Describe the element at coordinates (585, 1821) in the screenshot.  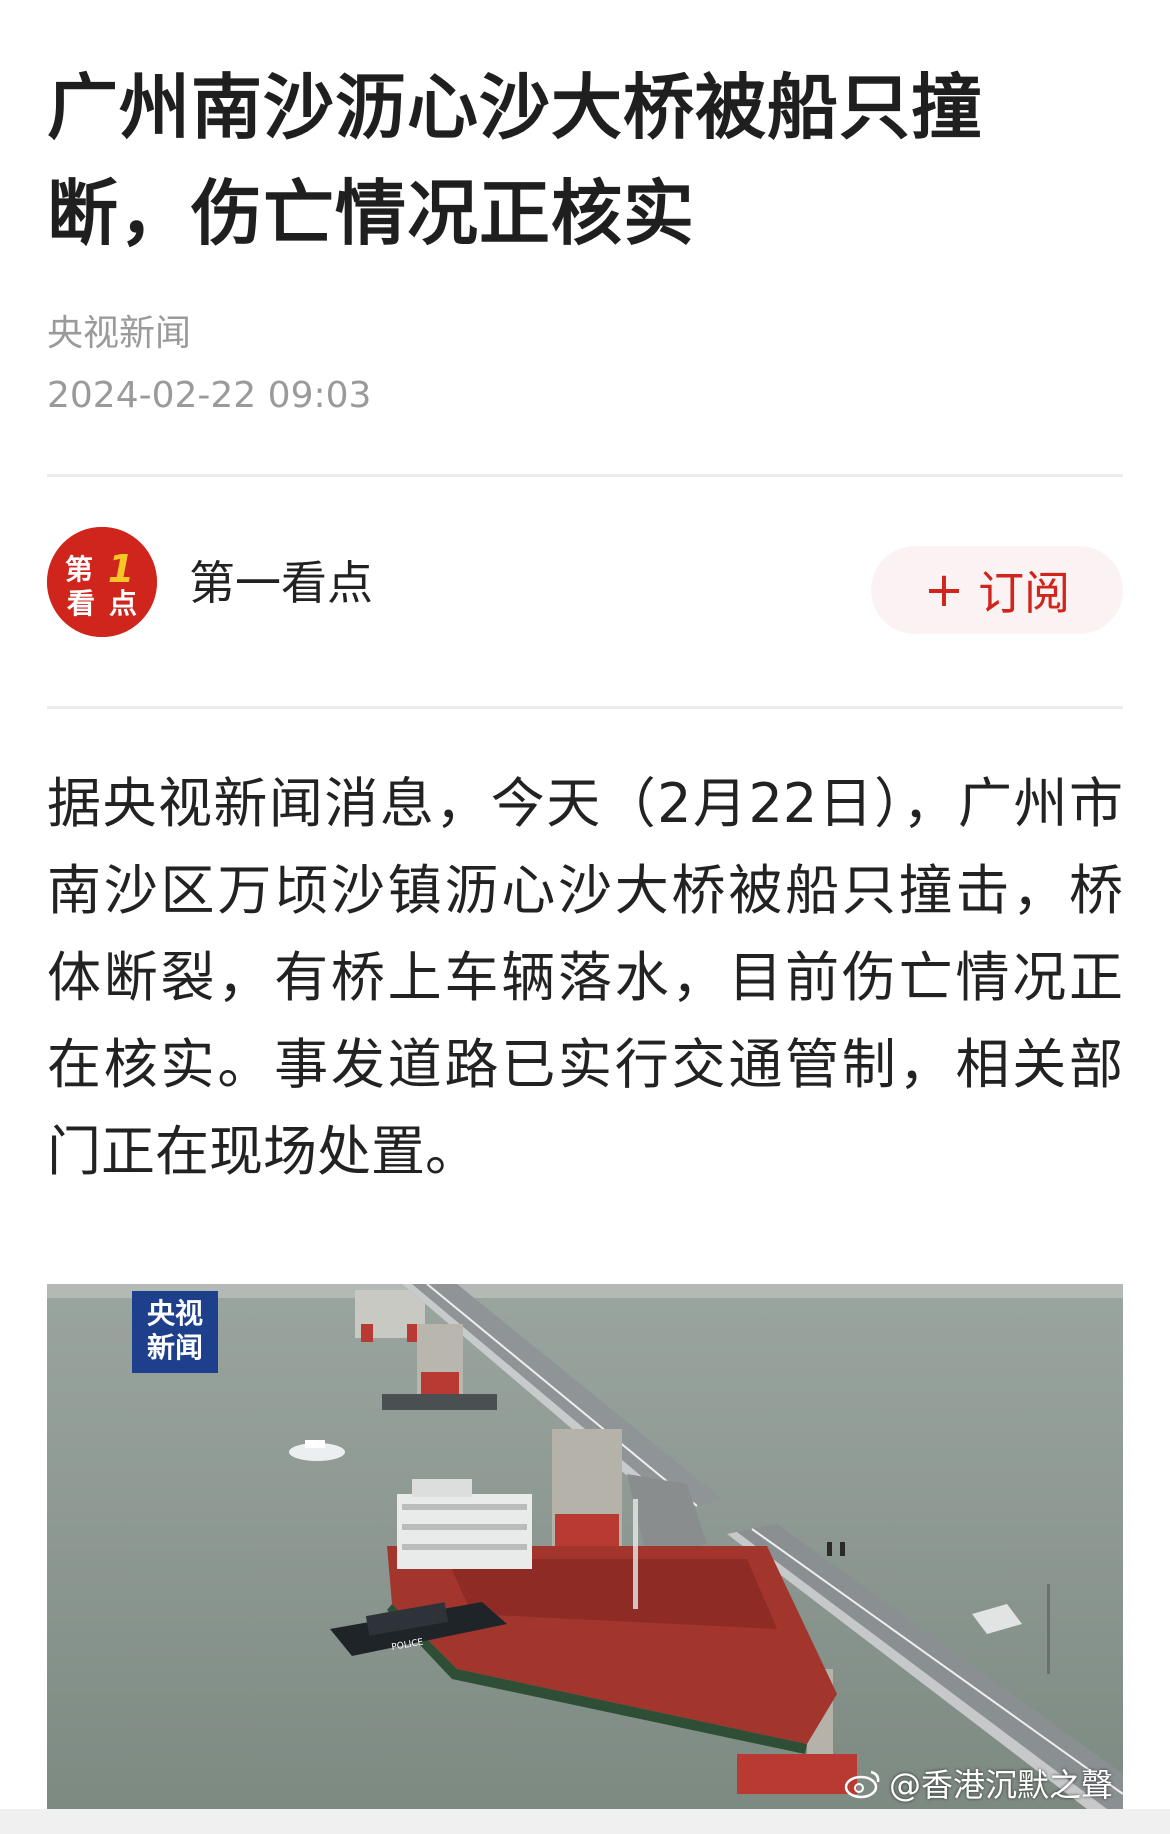
I see `bottom-strip` at that location.